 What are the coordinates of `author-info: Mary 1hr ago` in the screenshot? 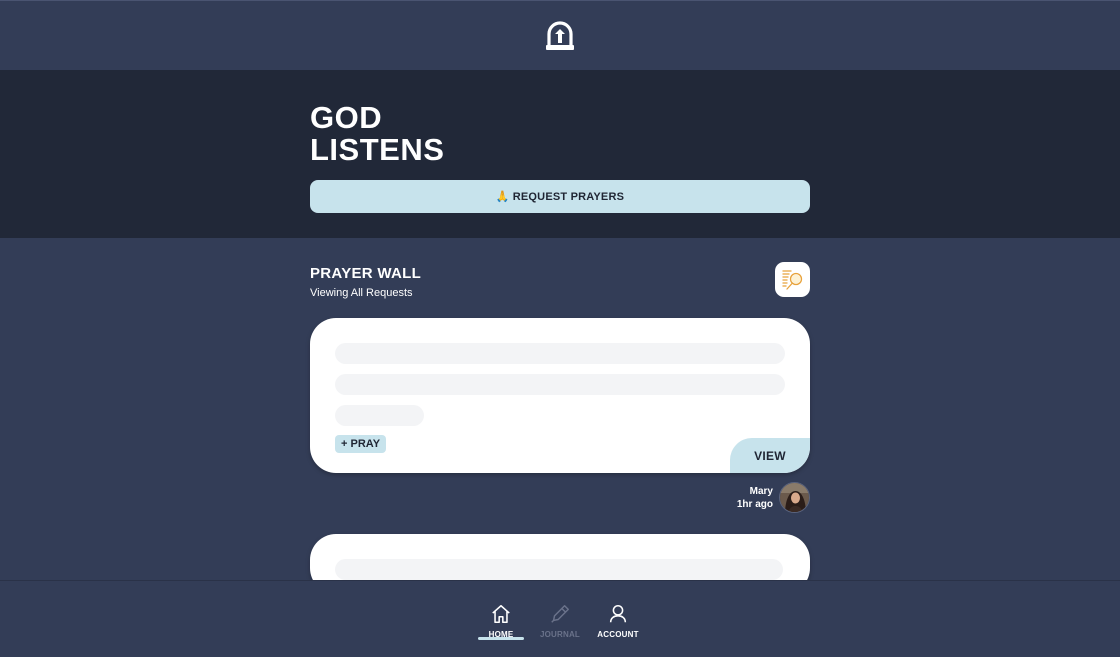 It's located at (736, 498).